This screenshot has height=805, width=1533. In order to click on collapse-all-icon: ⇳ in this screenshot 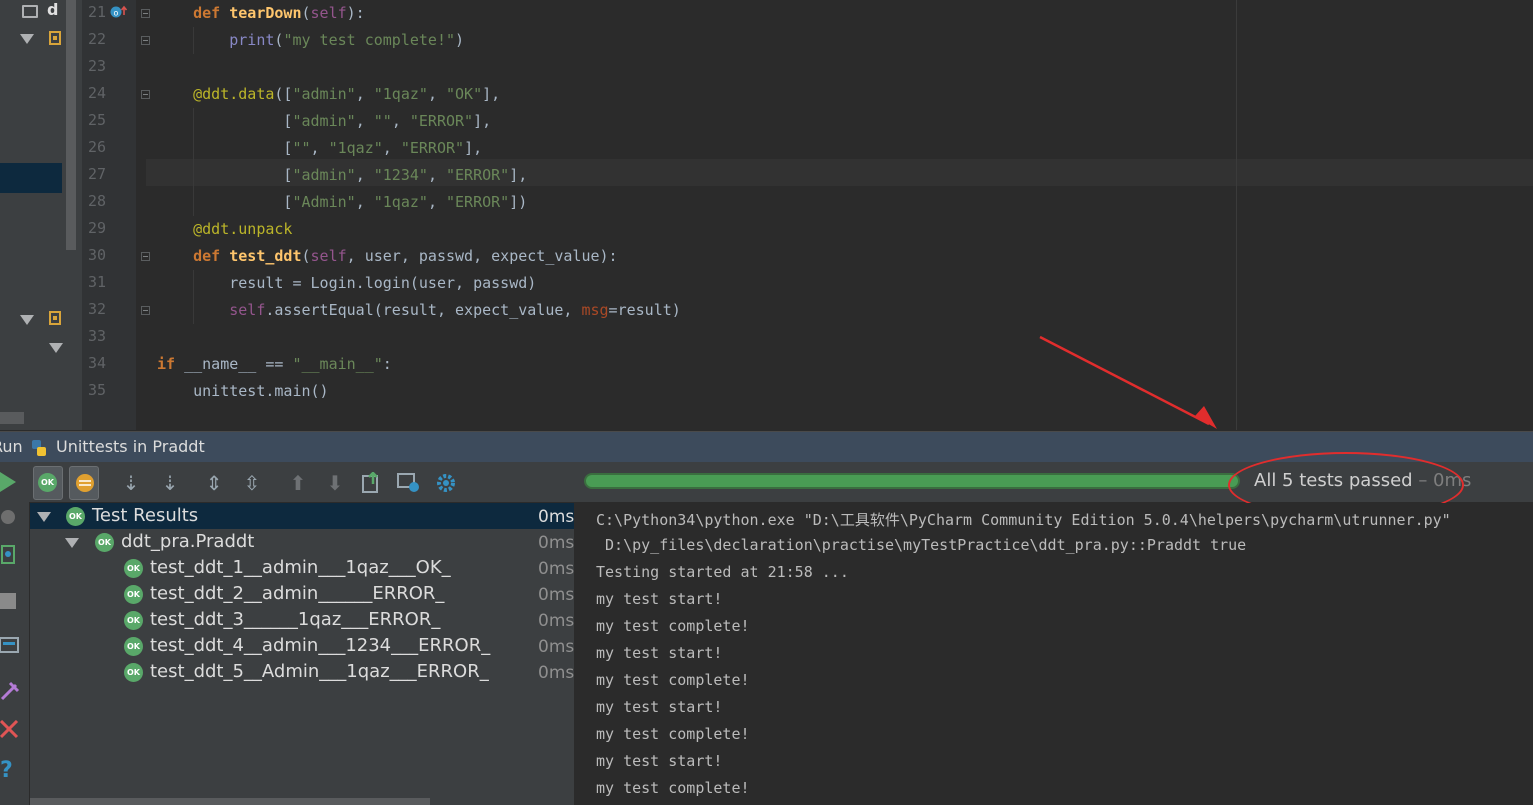, I will do `click(252, 483)`.